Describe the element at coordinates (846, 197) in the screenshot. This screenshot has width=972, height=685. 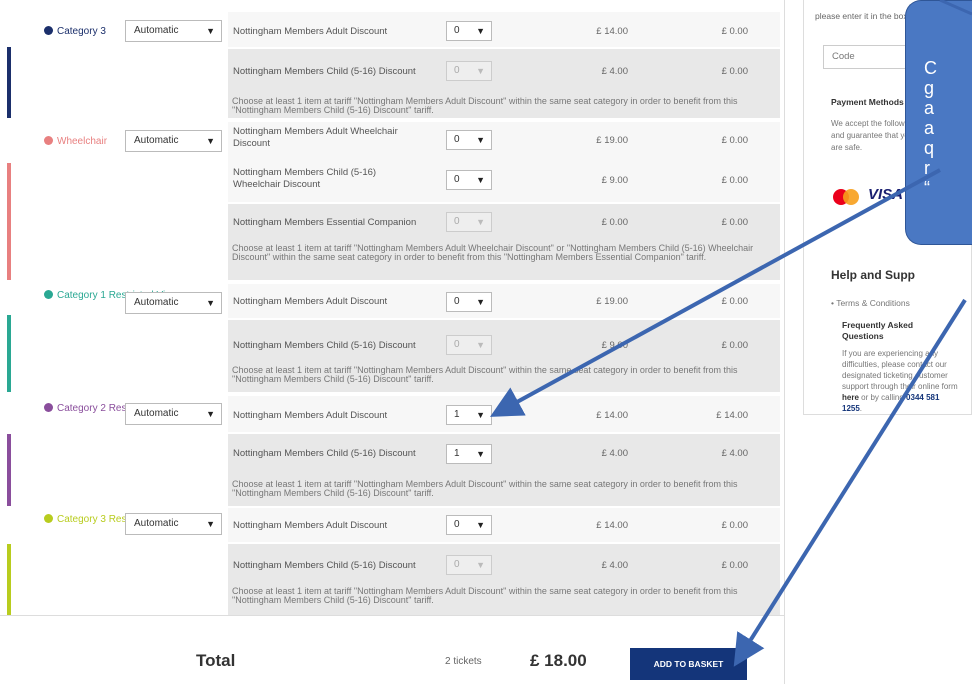
I see `mastercard-icon` at that location.